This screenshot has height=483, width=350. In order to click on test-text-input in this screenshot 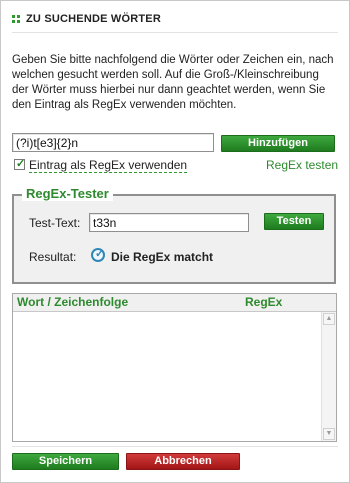, I will do `click(169, 222)`.